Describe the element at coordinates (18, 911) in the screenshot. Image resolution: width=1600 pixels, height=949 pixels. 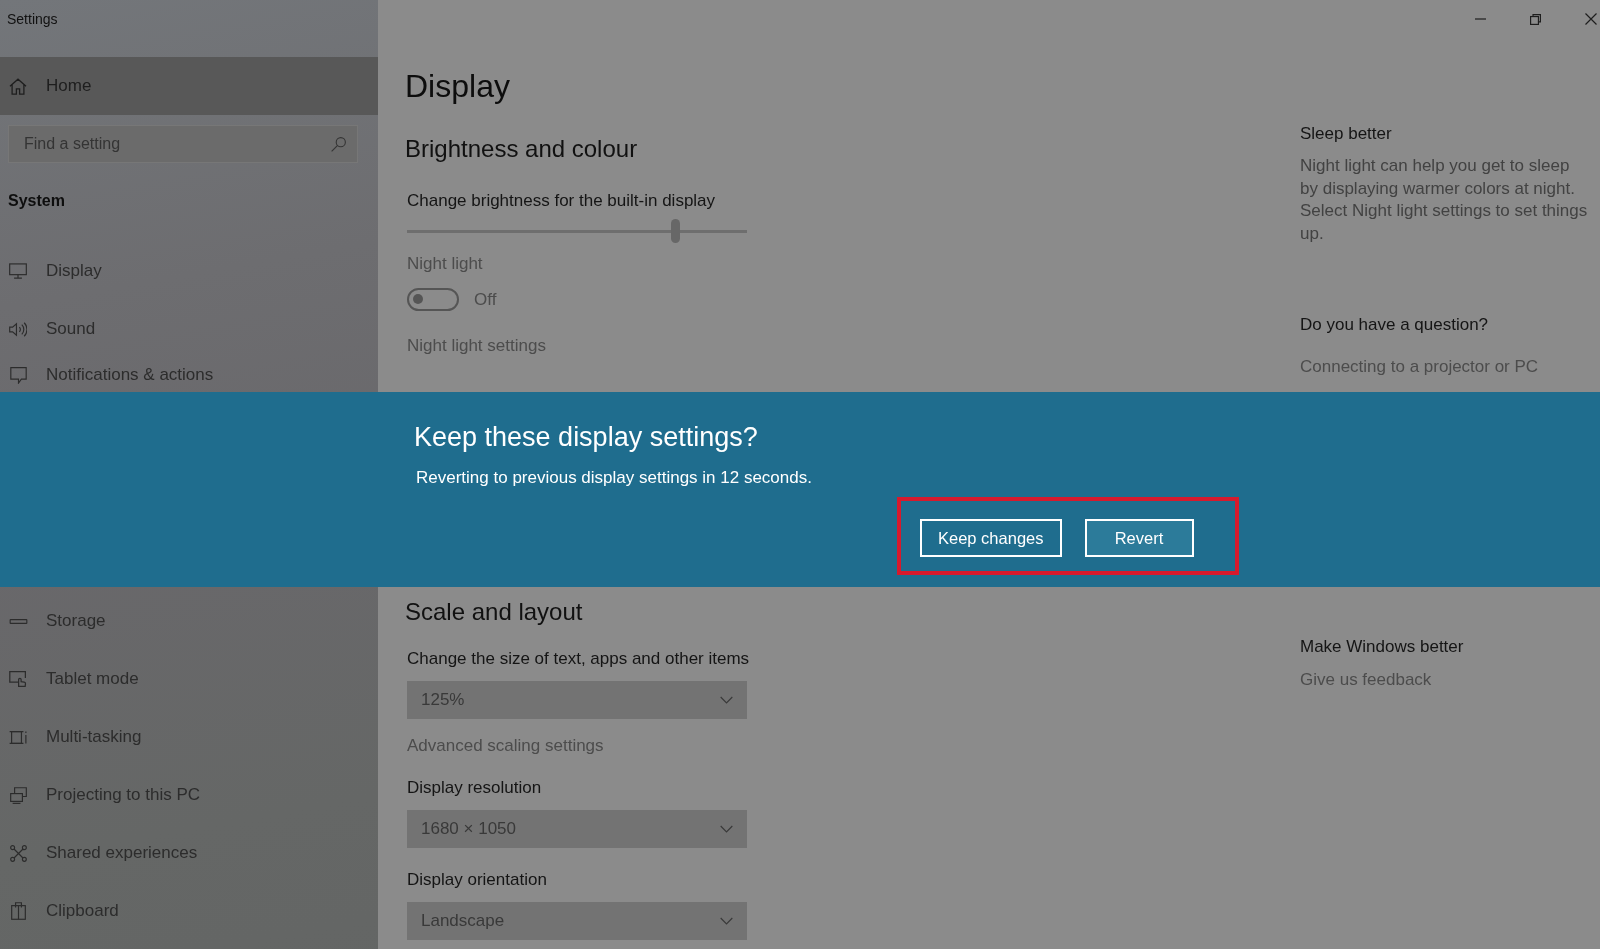
I see `clipboard-icon` at that location.